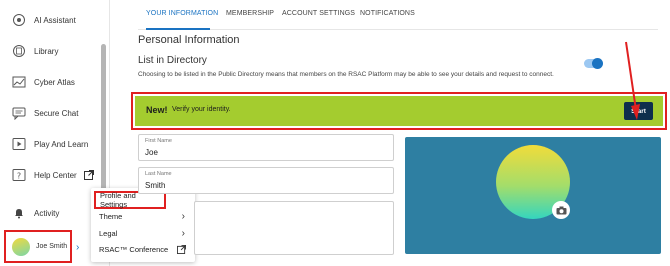  What do you see at coordinates (158, 141) in the screenshot?
I see `field-label: First Name` at bounding box center [158, 141].